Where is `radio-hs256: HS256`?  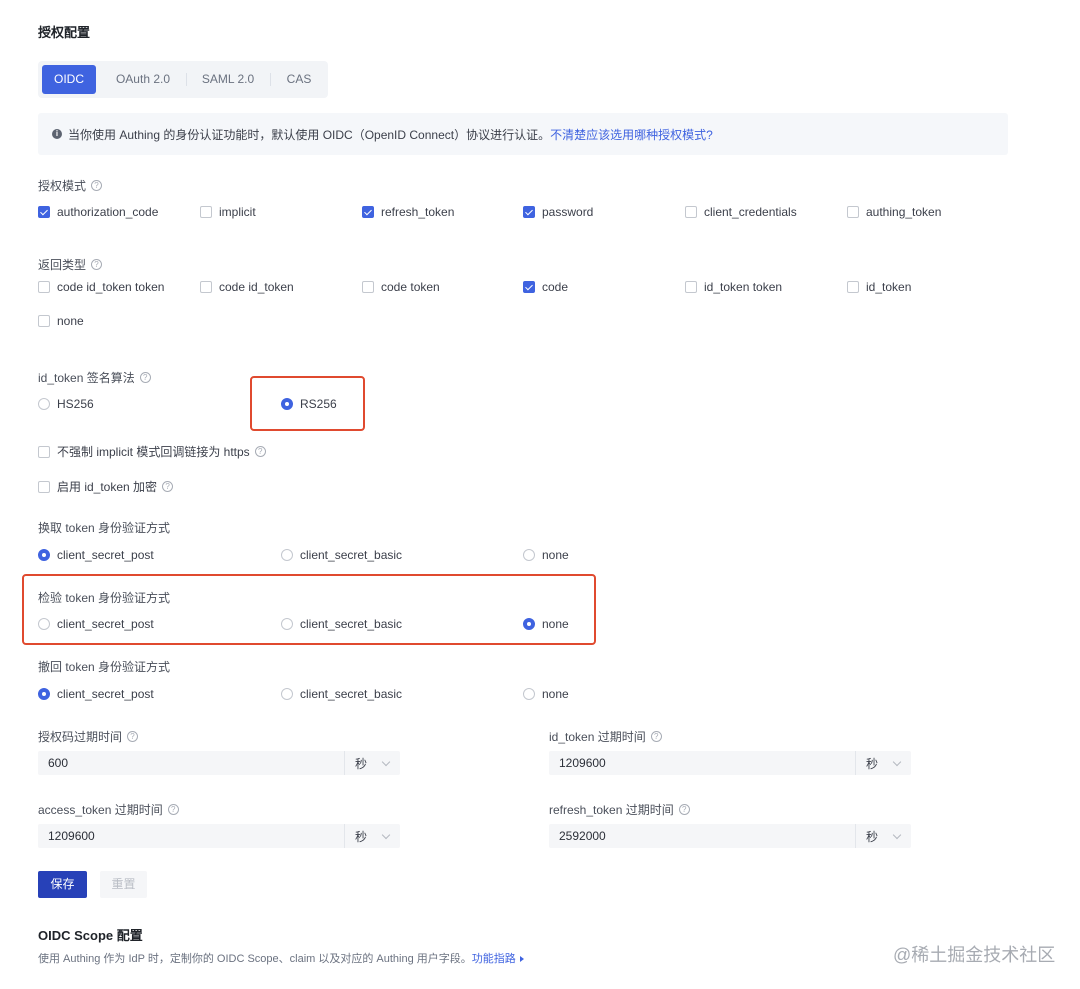 radio-hs256: HS256 is located at coordinates (66, 404).